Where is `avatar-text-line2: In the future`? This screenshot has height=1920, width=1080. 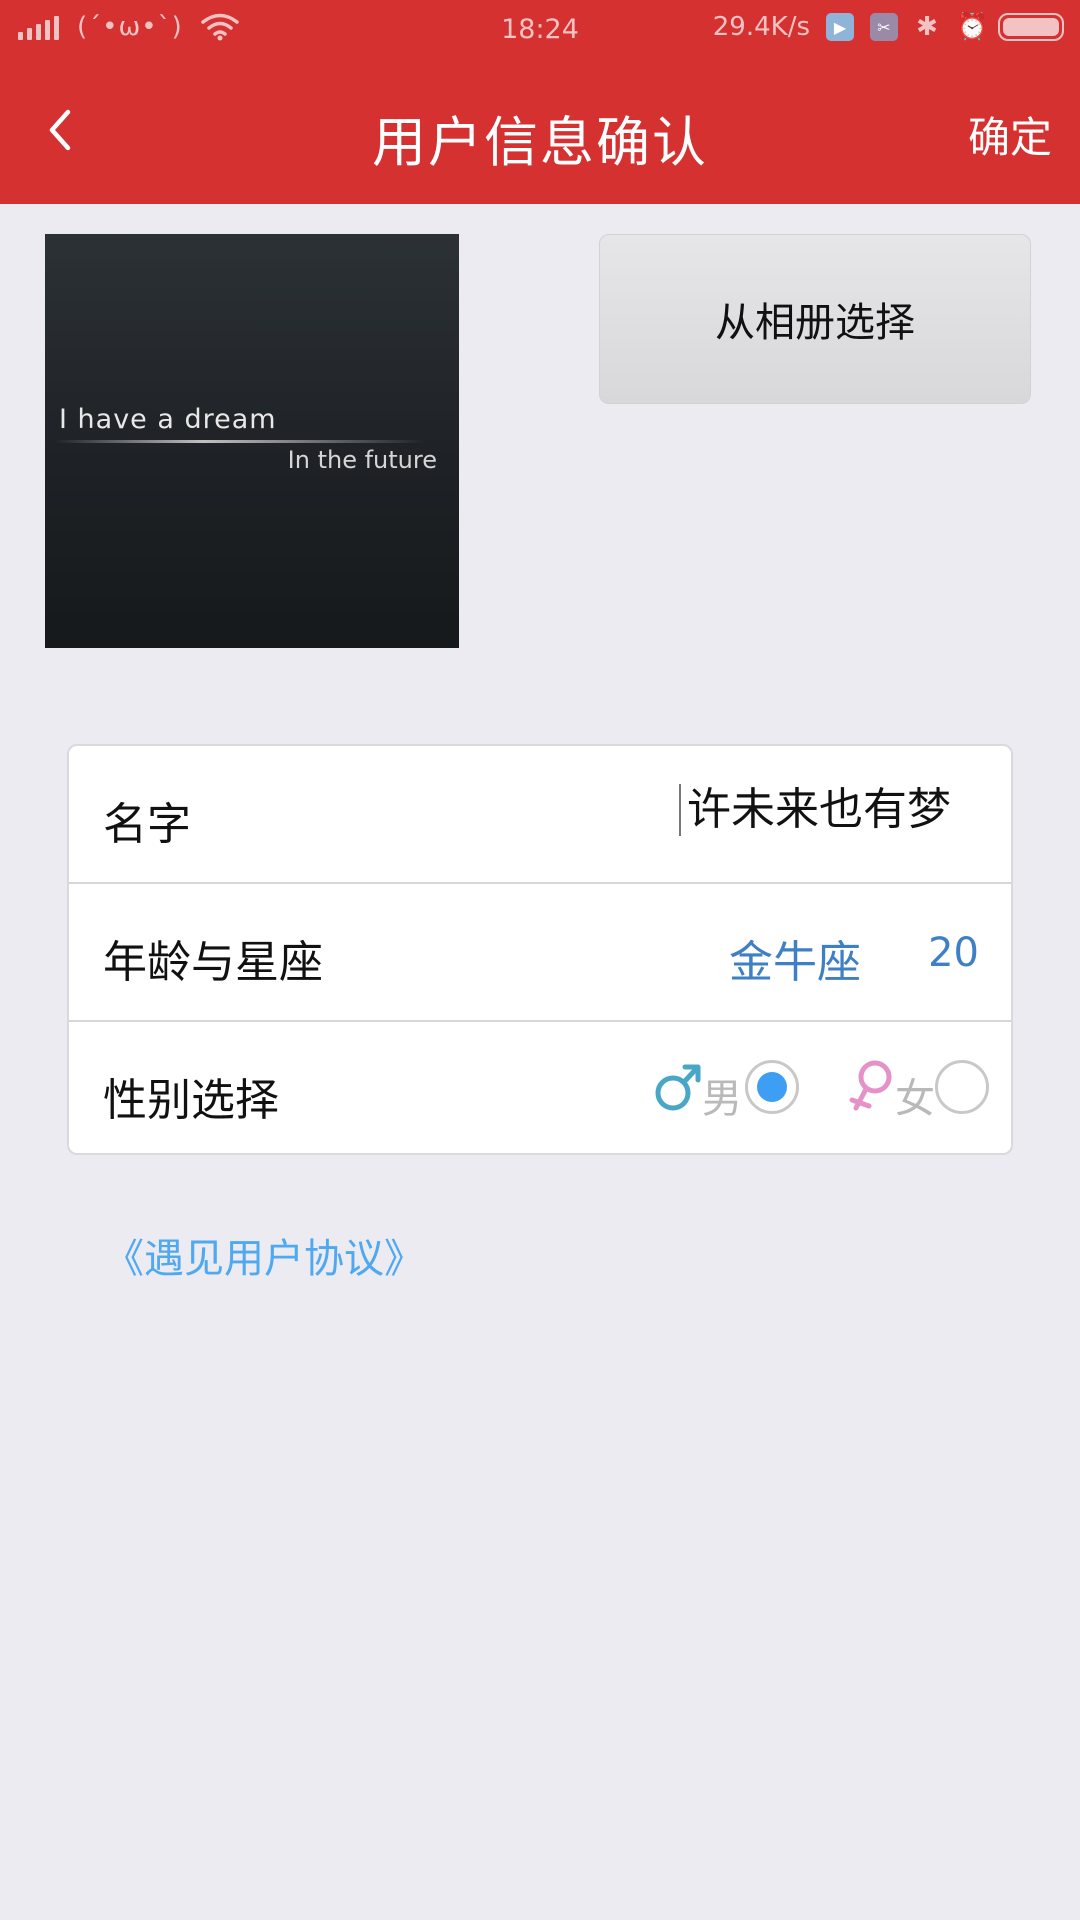
avatar-text-line2: In the future is located at coordinates (362, 460).